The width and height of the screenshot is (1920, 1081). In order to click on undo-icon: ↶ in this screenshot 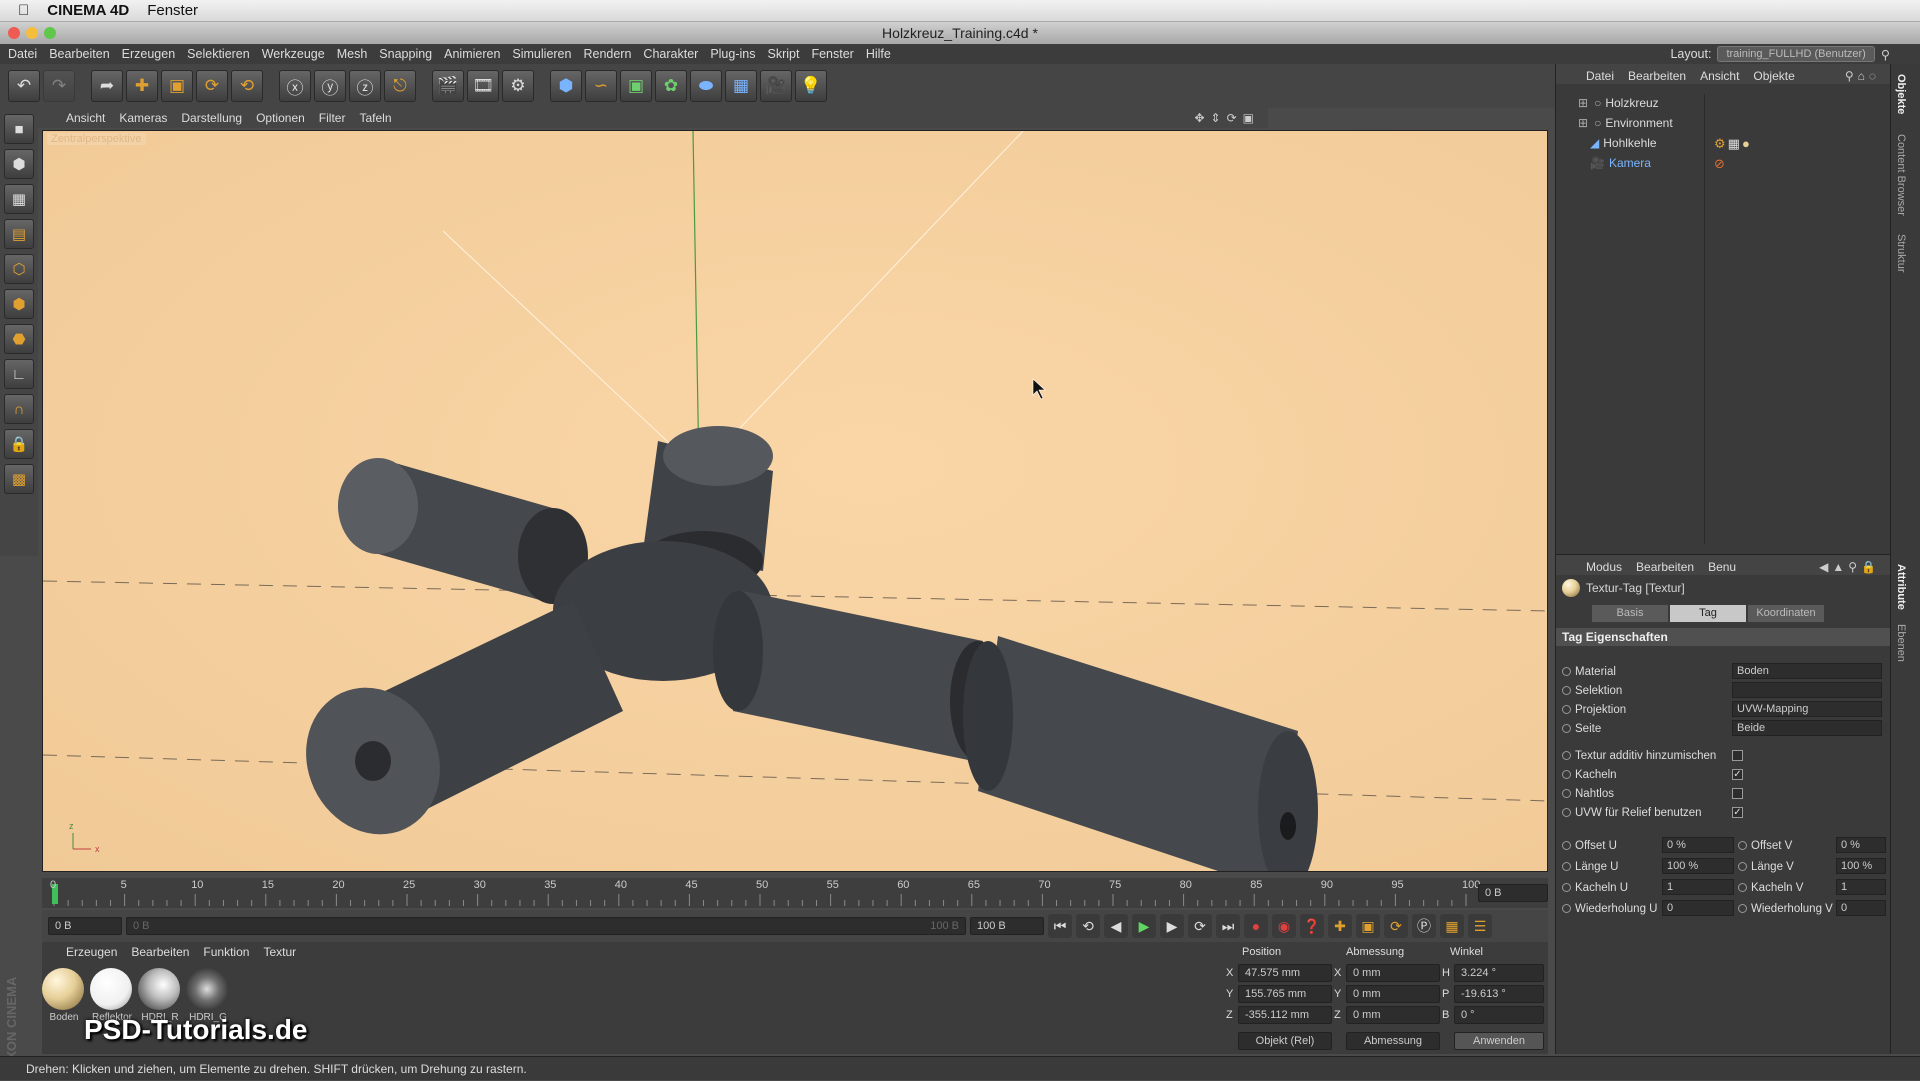, I will do `click(24, 86)`.